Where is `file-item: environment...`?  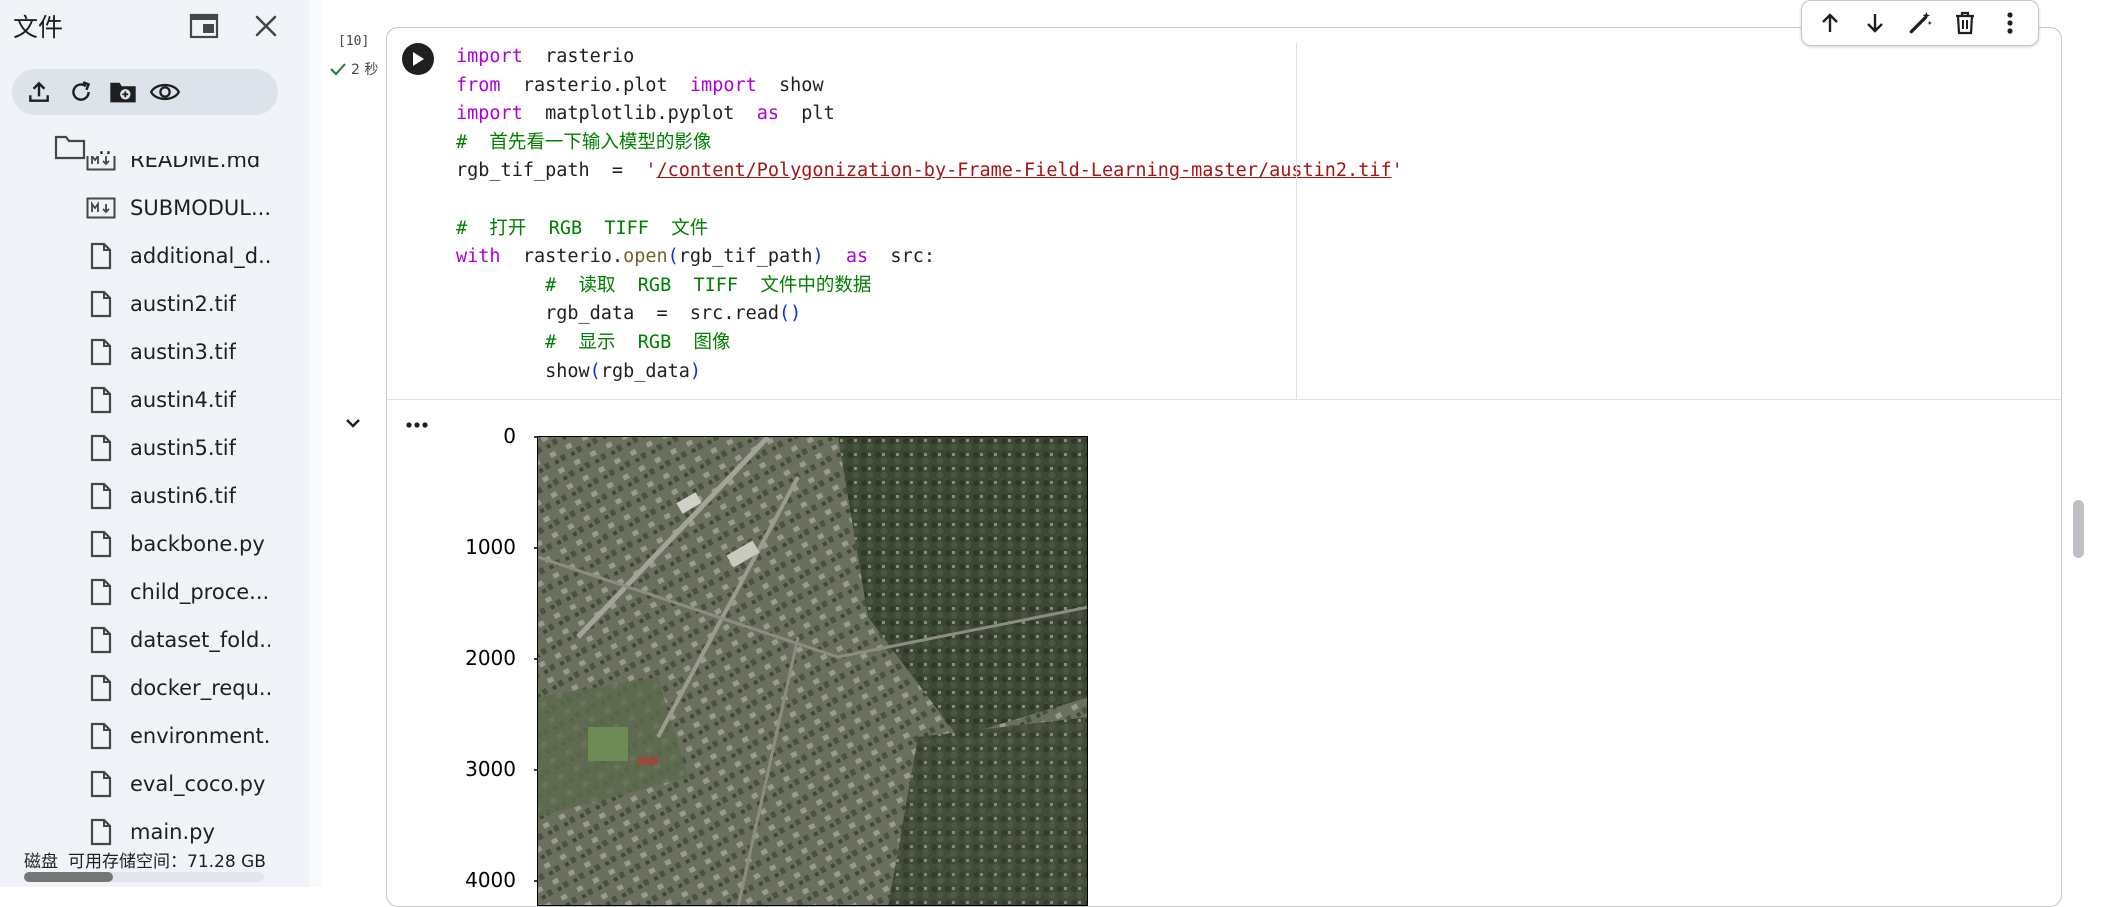
file-item: environment... is located at coordinates (154, 736).